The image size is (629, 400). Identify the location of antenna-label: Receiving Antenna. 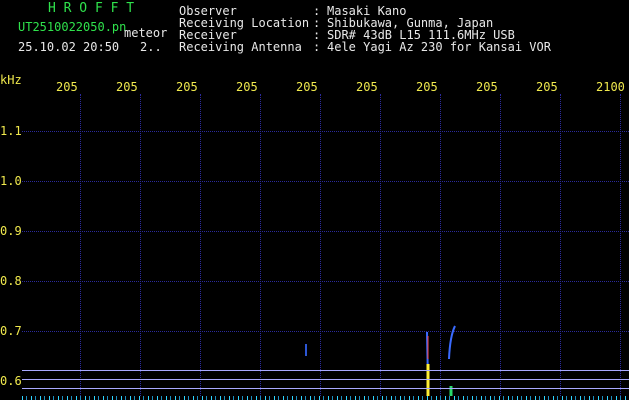
(240, 47).